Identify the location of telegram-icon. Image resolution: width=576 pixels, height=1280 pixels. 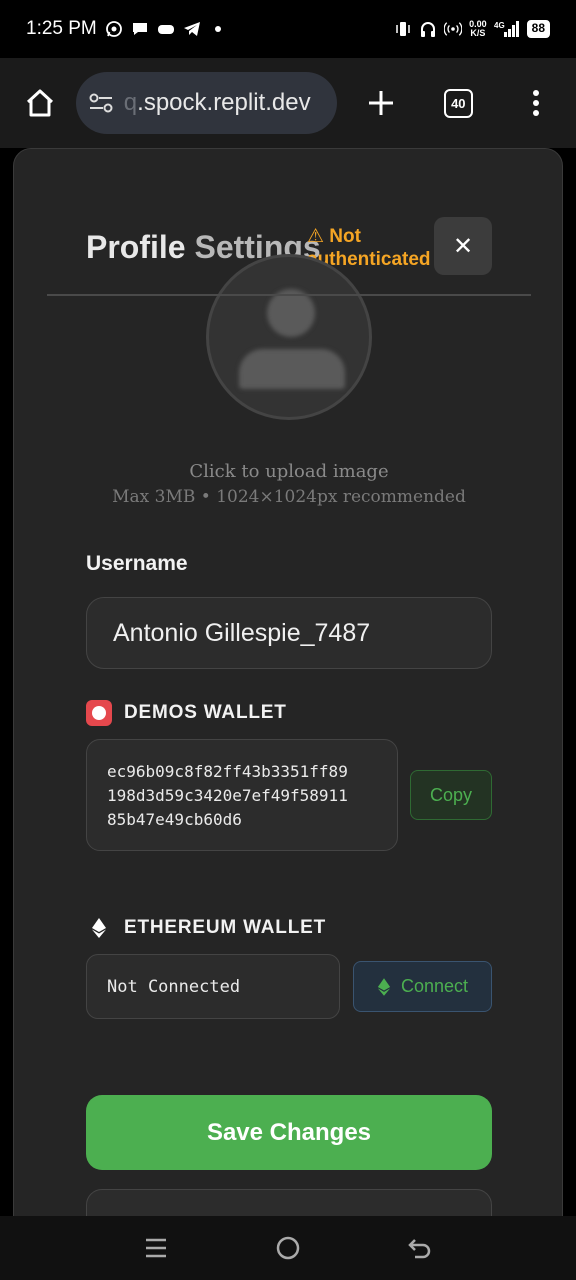
(192, 29).